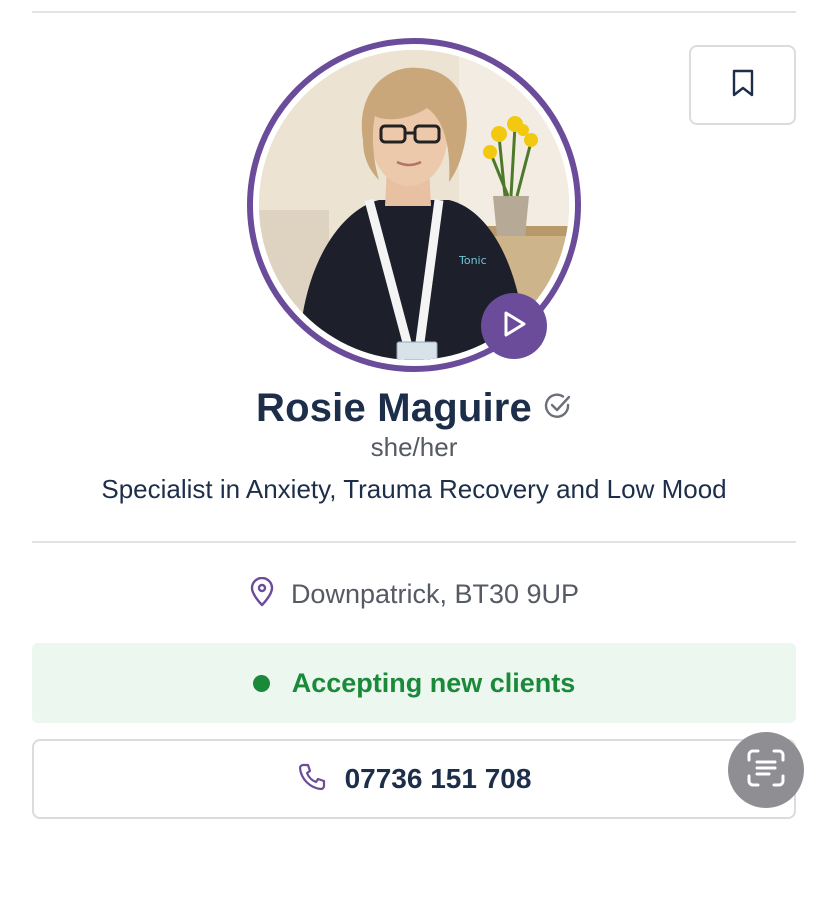 This screenshot has width=828, height=909. What do you see at coordinates (438, 778) in the screenshot?
I see `phone-number: 07736 151 708` at bounding box center [438, 778].